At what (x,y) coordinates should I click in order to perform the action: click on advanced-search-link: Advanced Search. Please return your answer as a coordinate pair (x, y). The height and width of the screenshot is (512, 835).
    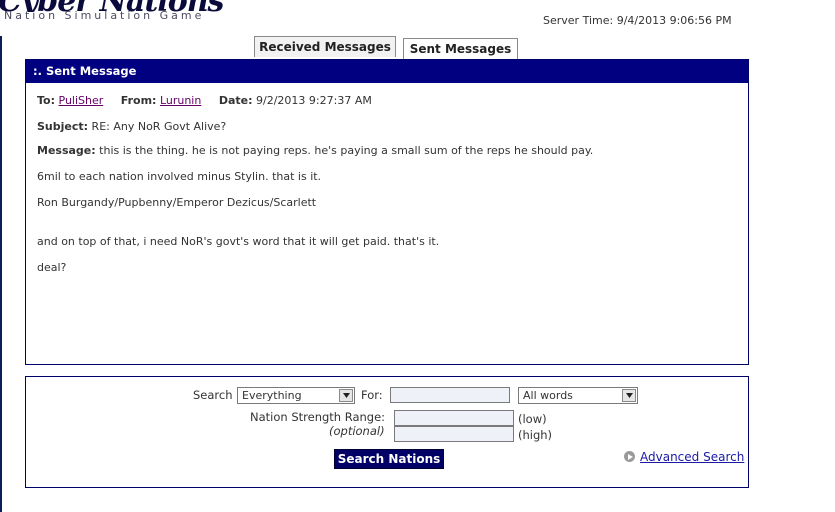
    Looking at the image, I should click on (692, 457).